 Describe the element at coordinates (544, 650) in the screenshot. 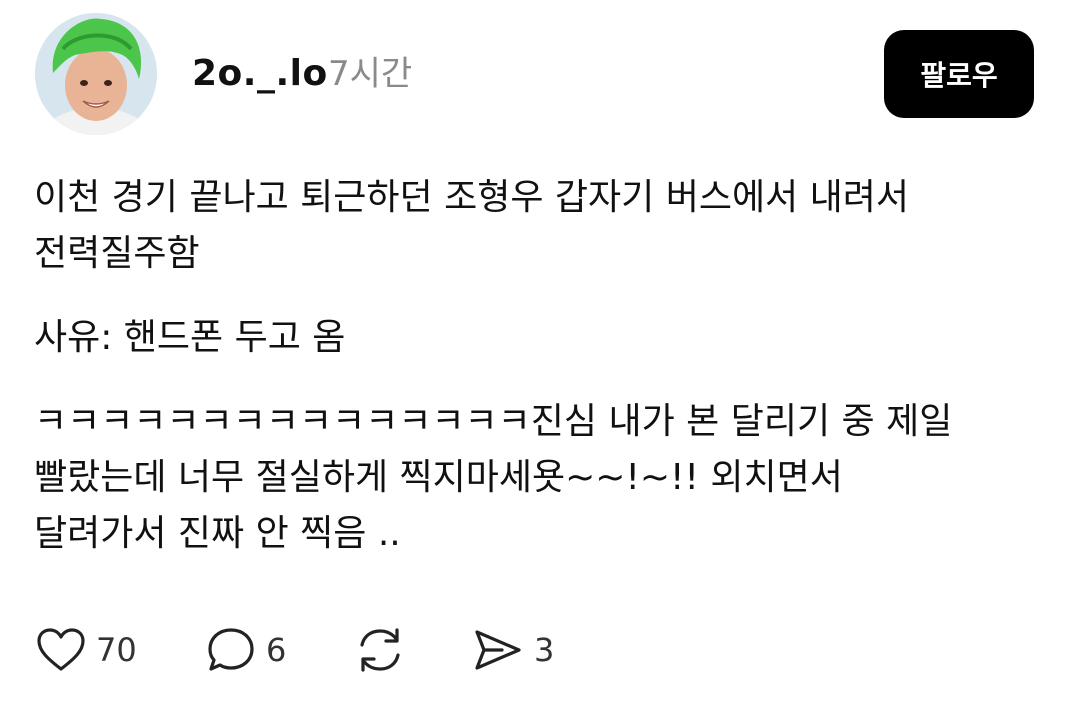

I see `share-count: 3` at that location.